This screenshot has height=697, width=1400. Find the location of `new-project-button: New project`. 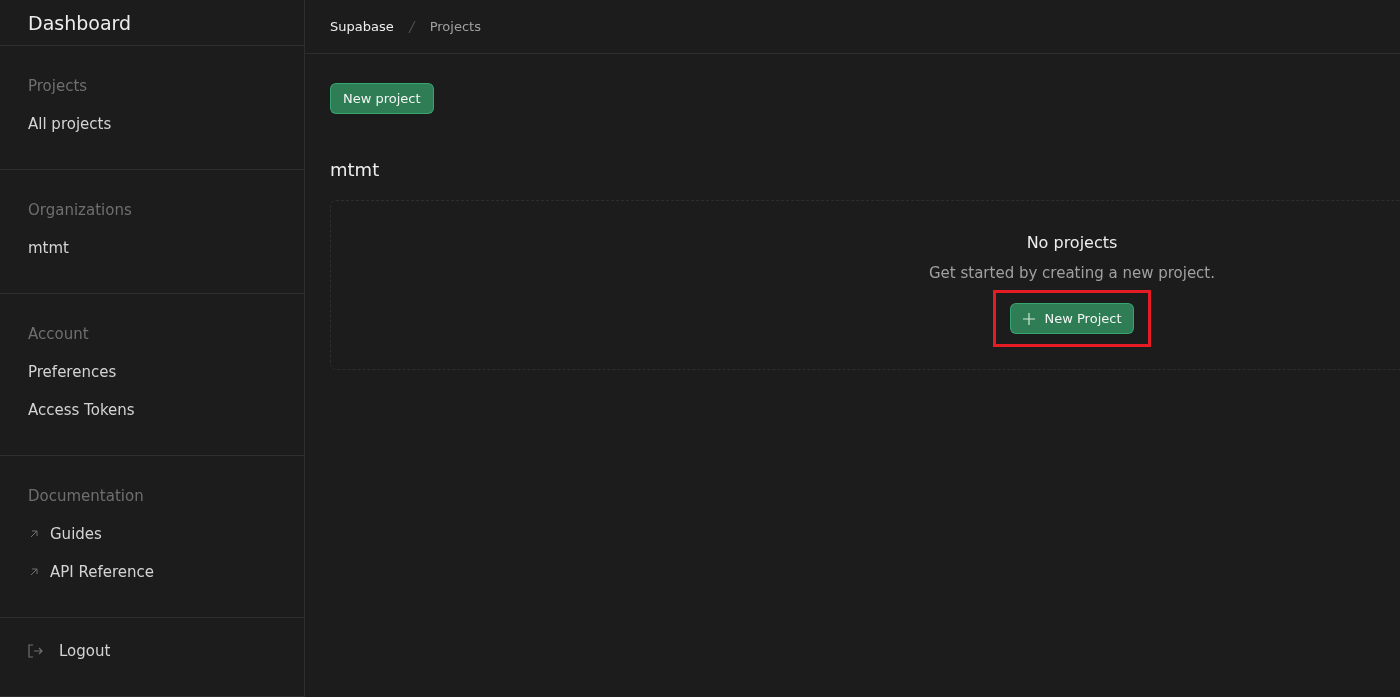

new-project-button: New project is located at coordinates (382, 98).